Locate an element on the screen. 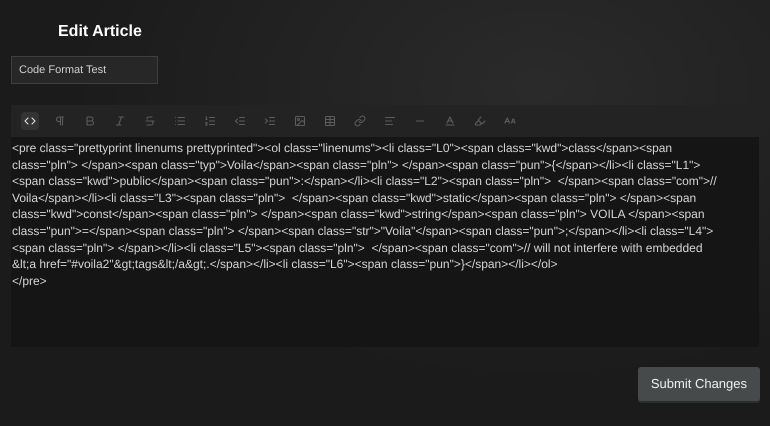 The height and width of the screenshot is (426, 770). code-button is located at coordinates (30, 121).